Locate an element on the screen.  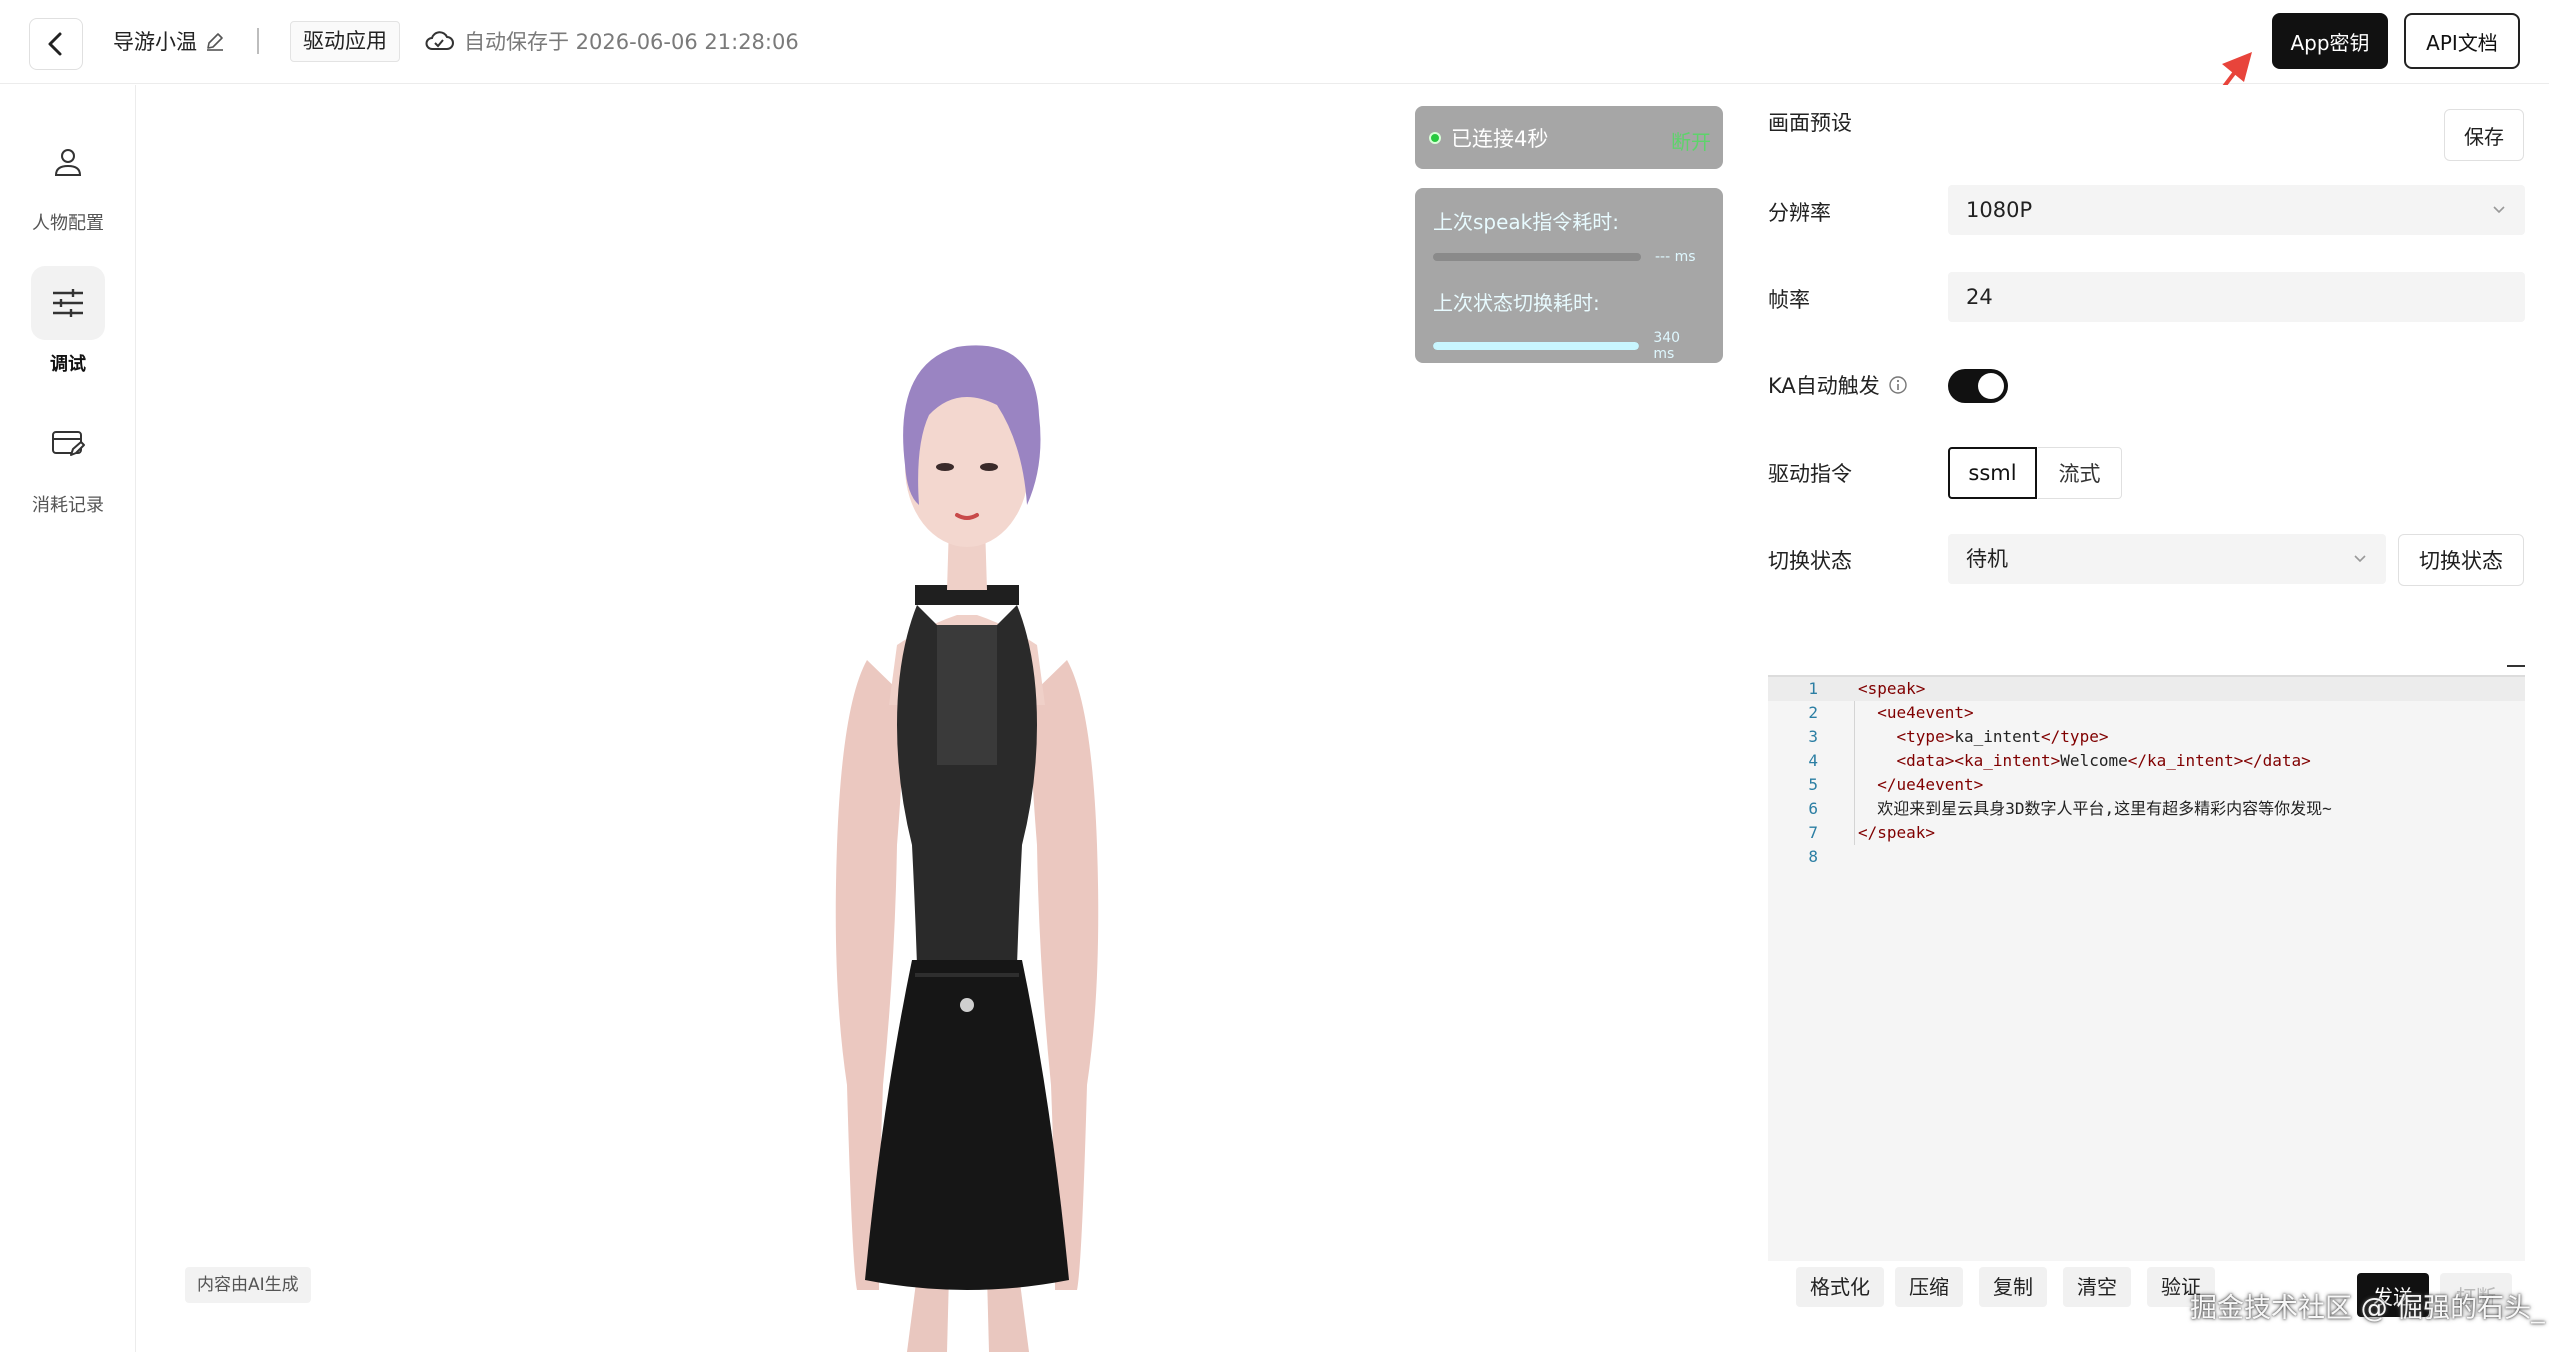
section-title: 画面预设 is located at coordinates (1810, 123).